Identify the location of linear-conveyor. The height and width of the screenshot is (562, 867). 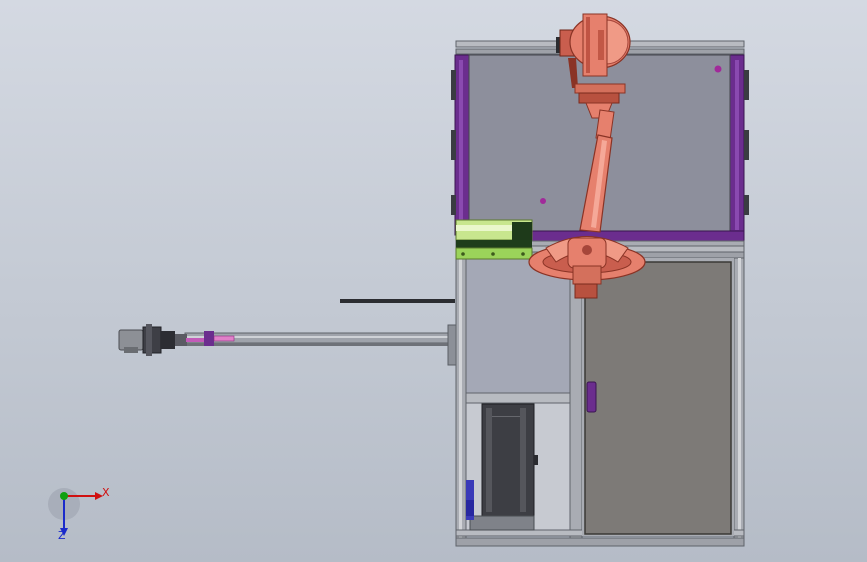
(321, 332).